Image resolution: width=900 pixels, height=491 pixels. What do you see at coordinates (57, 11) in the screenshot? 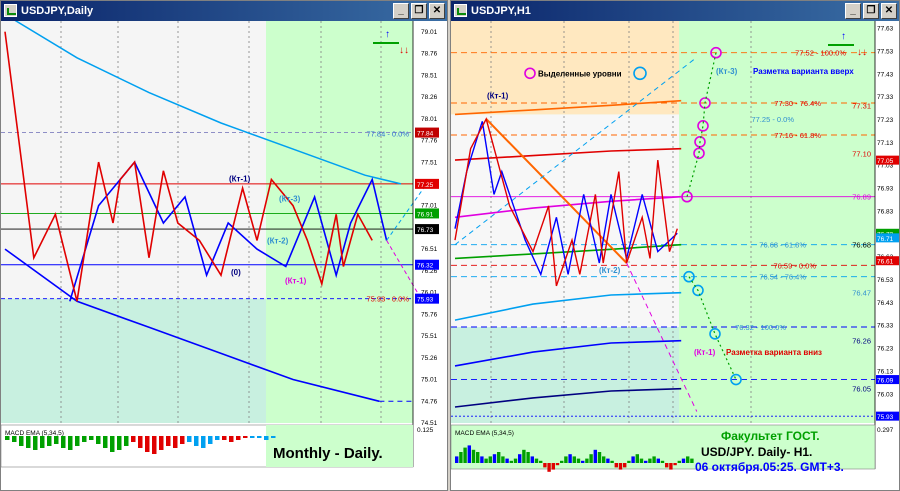
I see `window-title: USDJPY,Daily` at bounding box center [57, 11].